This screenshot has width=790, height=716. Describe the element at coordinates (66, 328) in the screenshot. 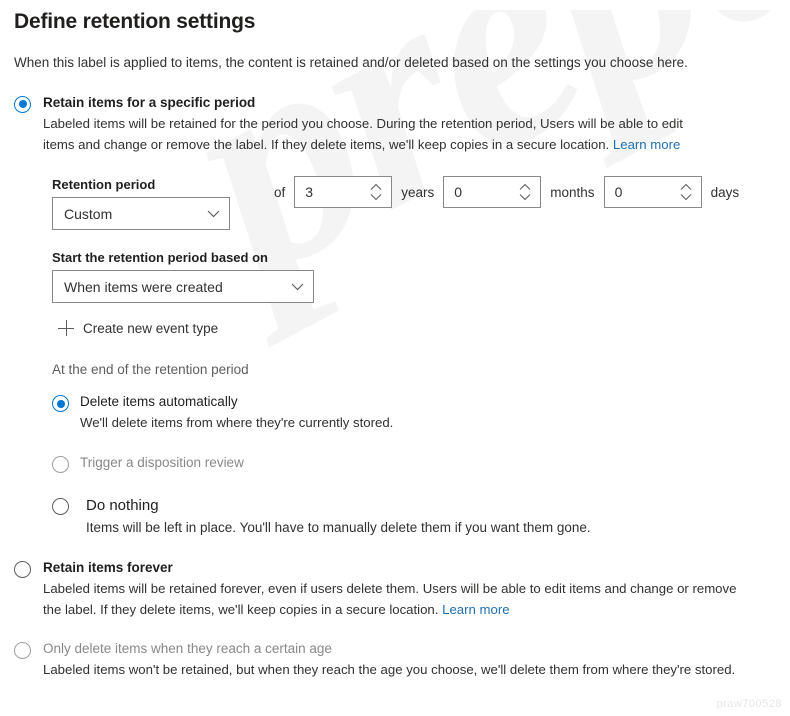

I see `plus-icon` at that location.